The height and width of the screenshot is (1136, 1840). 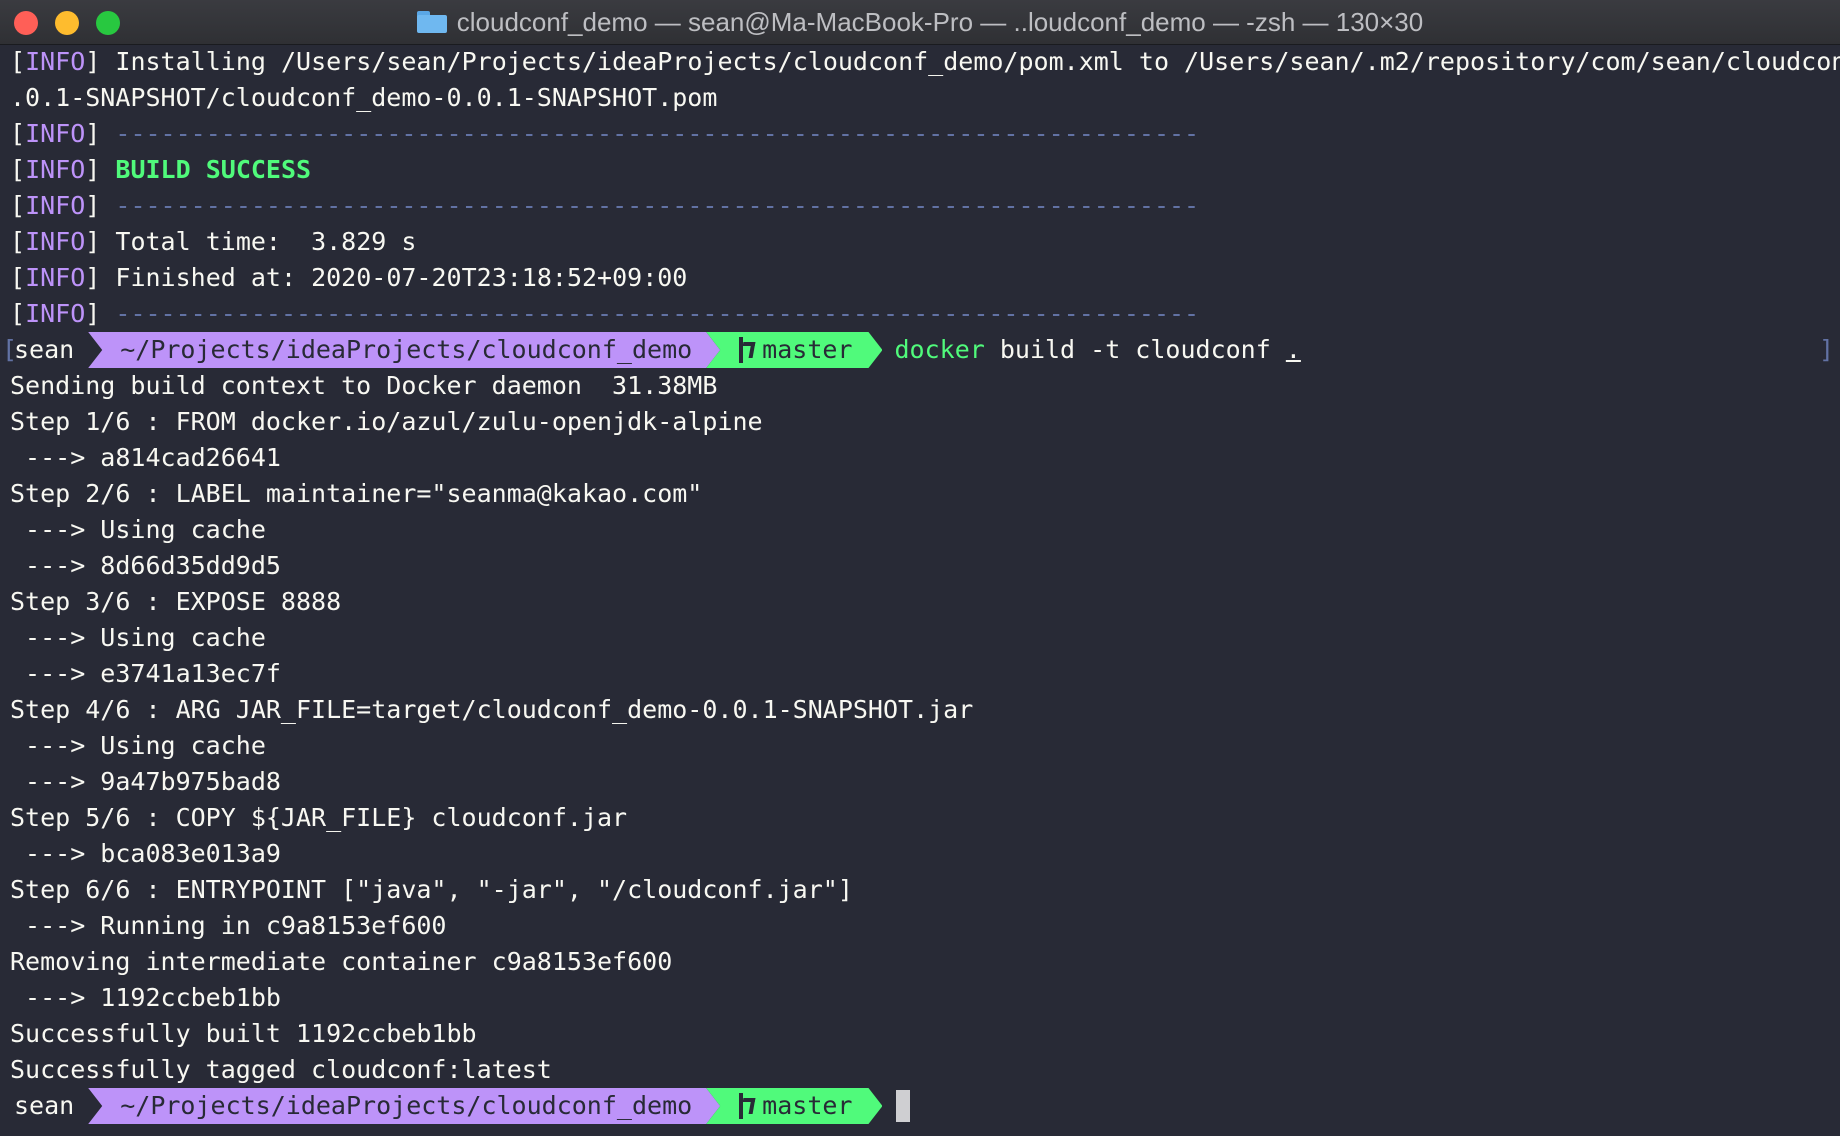 What do you see at coordinates (10, 349) in the screenshot?
I see `selection-bracket-left: [` at bounding box center [10, 349].